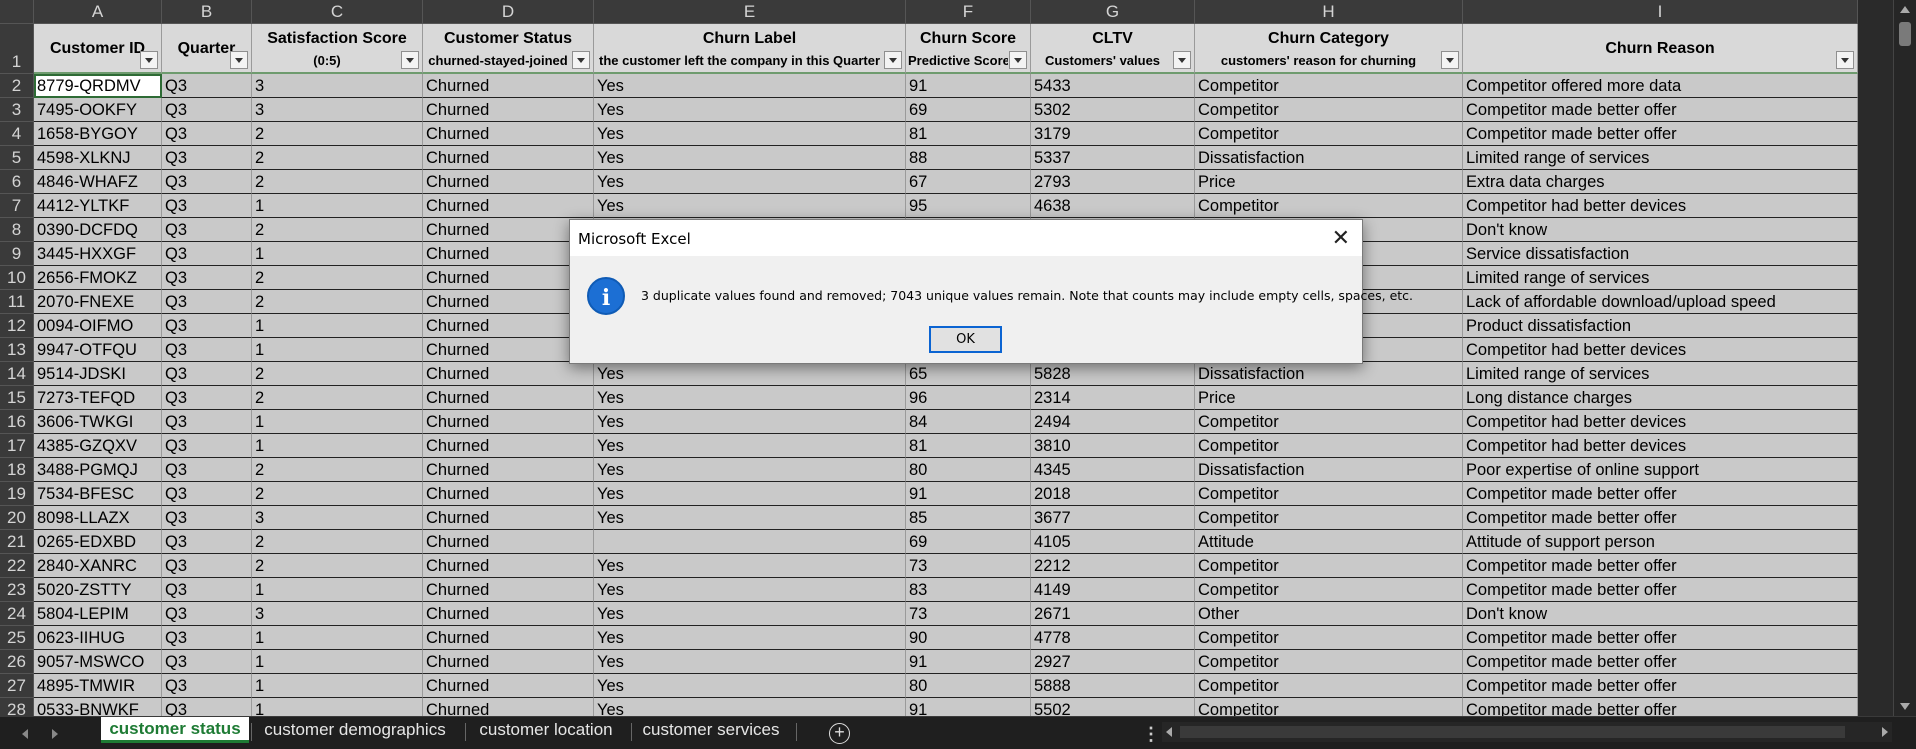  Describe the element at coordinates (711, 730) in the screenshot. I see `sheet-tab: customer services` at that location.